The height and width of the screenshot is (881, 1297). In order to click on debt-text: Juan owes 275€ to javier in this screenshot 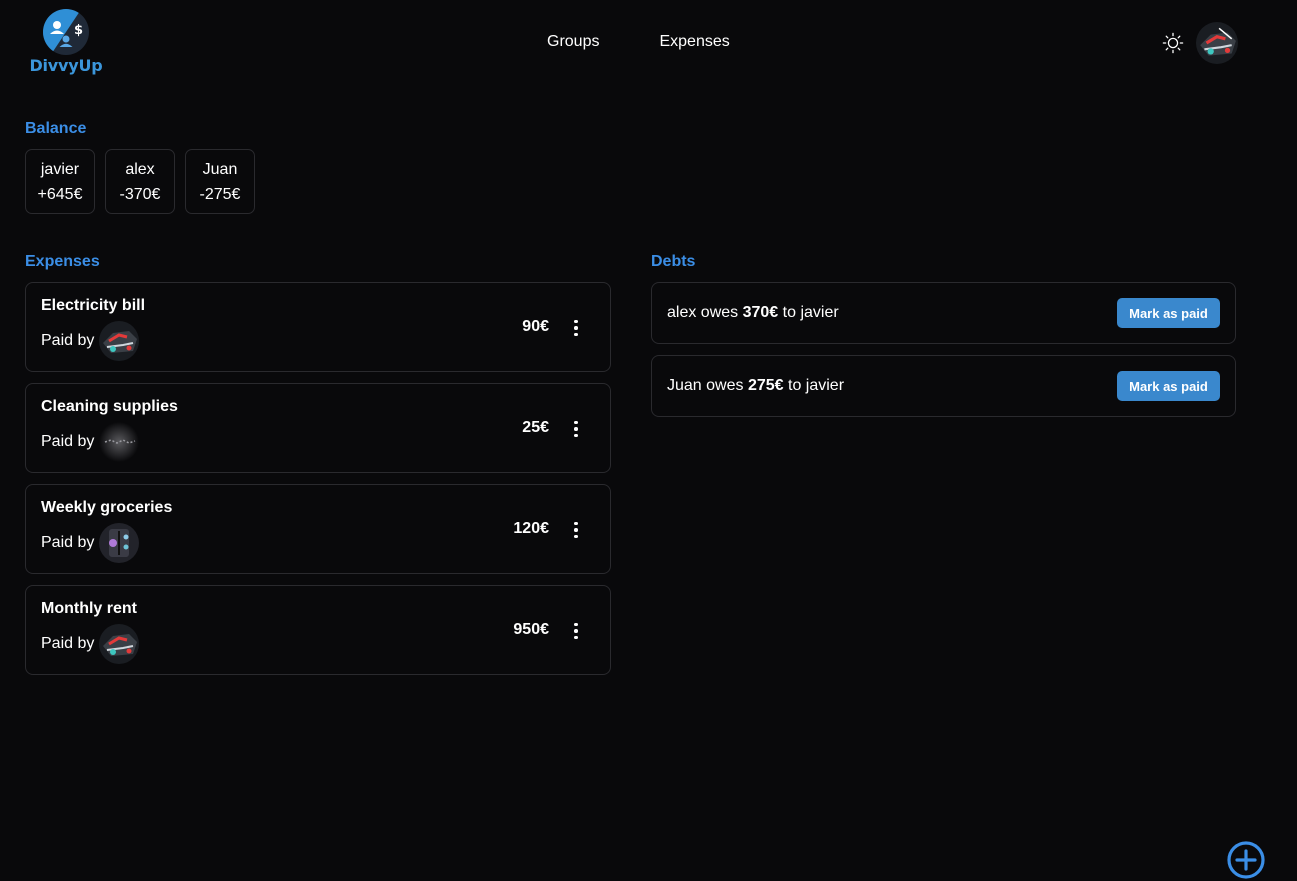, I will do `click(755, 386)`.